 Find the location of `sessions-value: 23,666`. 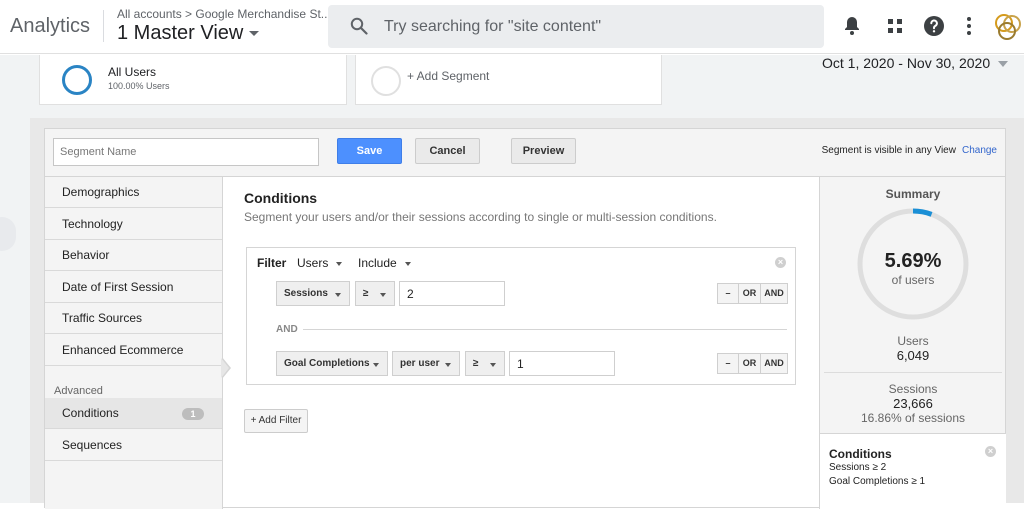

sessions-value: 23,666 is located at coordinates (913, 403).